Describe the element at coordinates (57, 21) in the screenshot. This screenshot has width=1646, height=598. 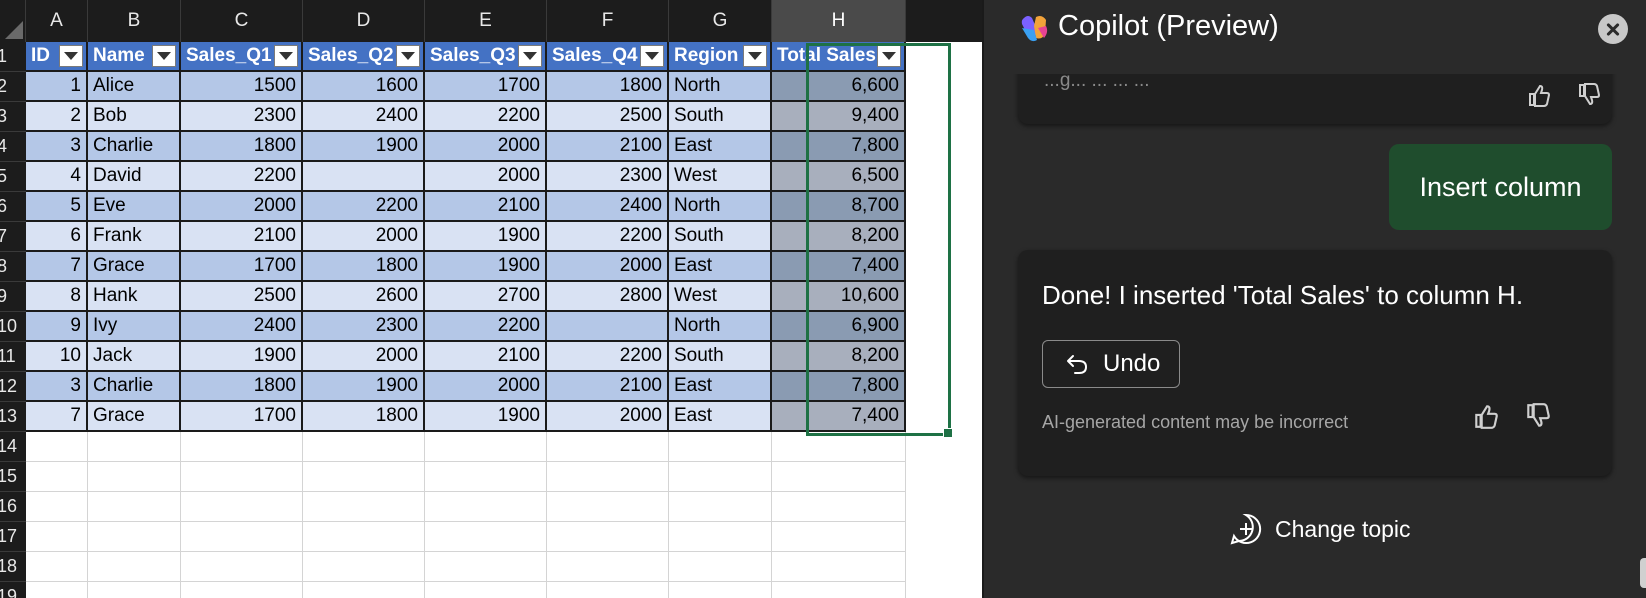
I see `column-header-a: A` at that location.